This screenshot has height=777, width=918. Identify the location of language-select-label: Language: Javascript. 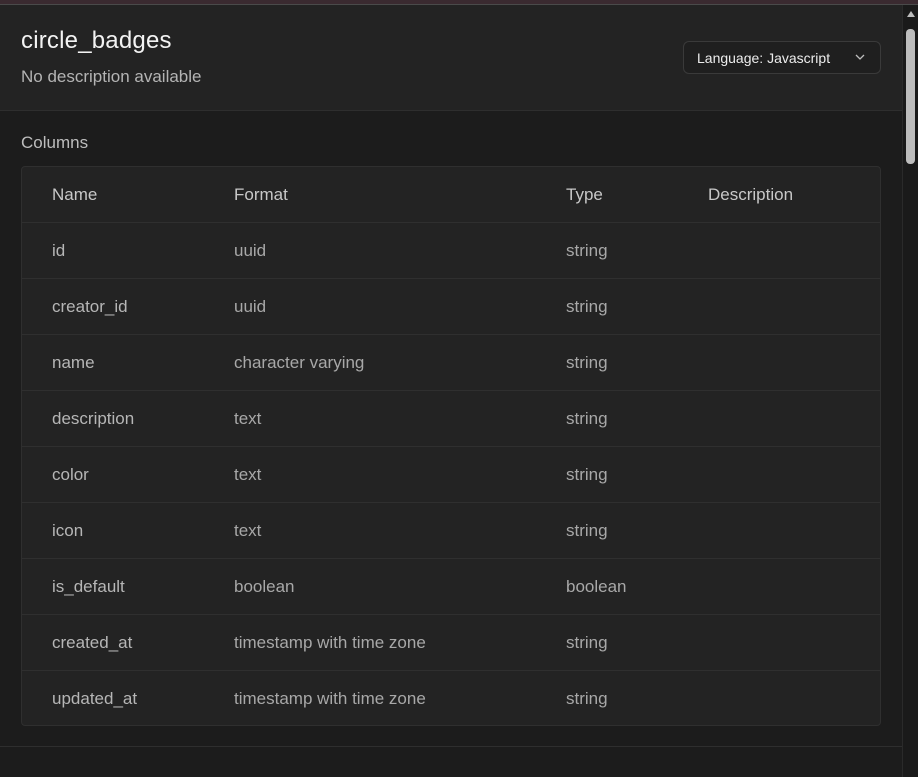
(764, 57).